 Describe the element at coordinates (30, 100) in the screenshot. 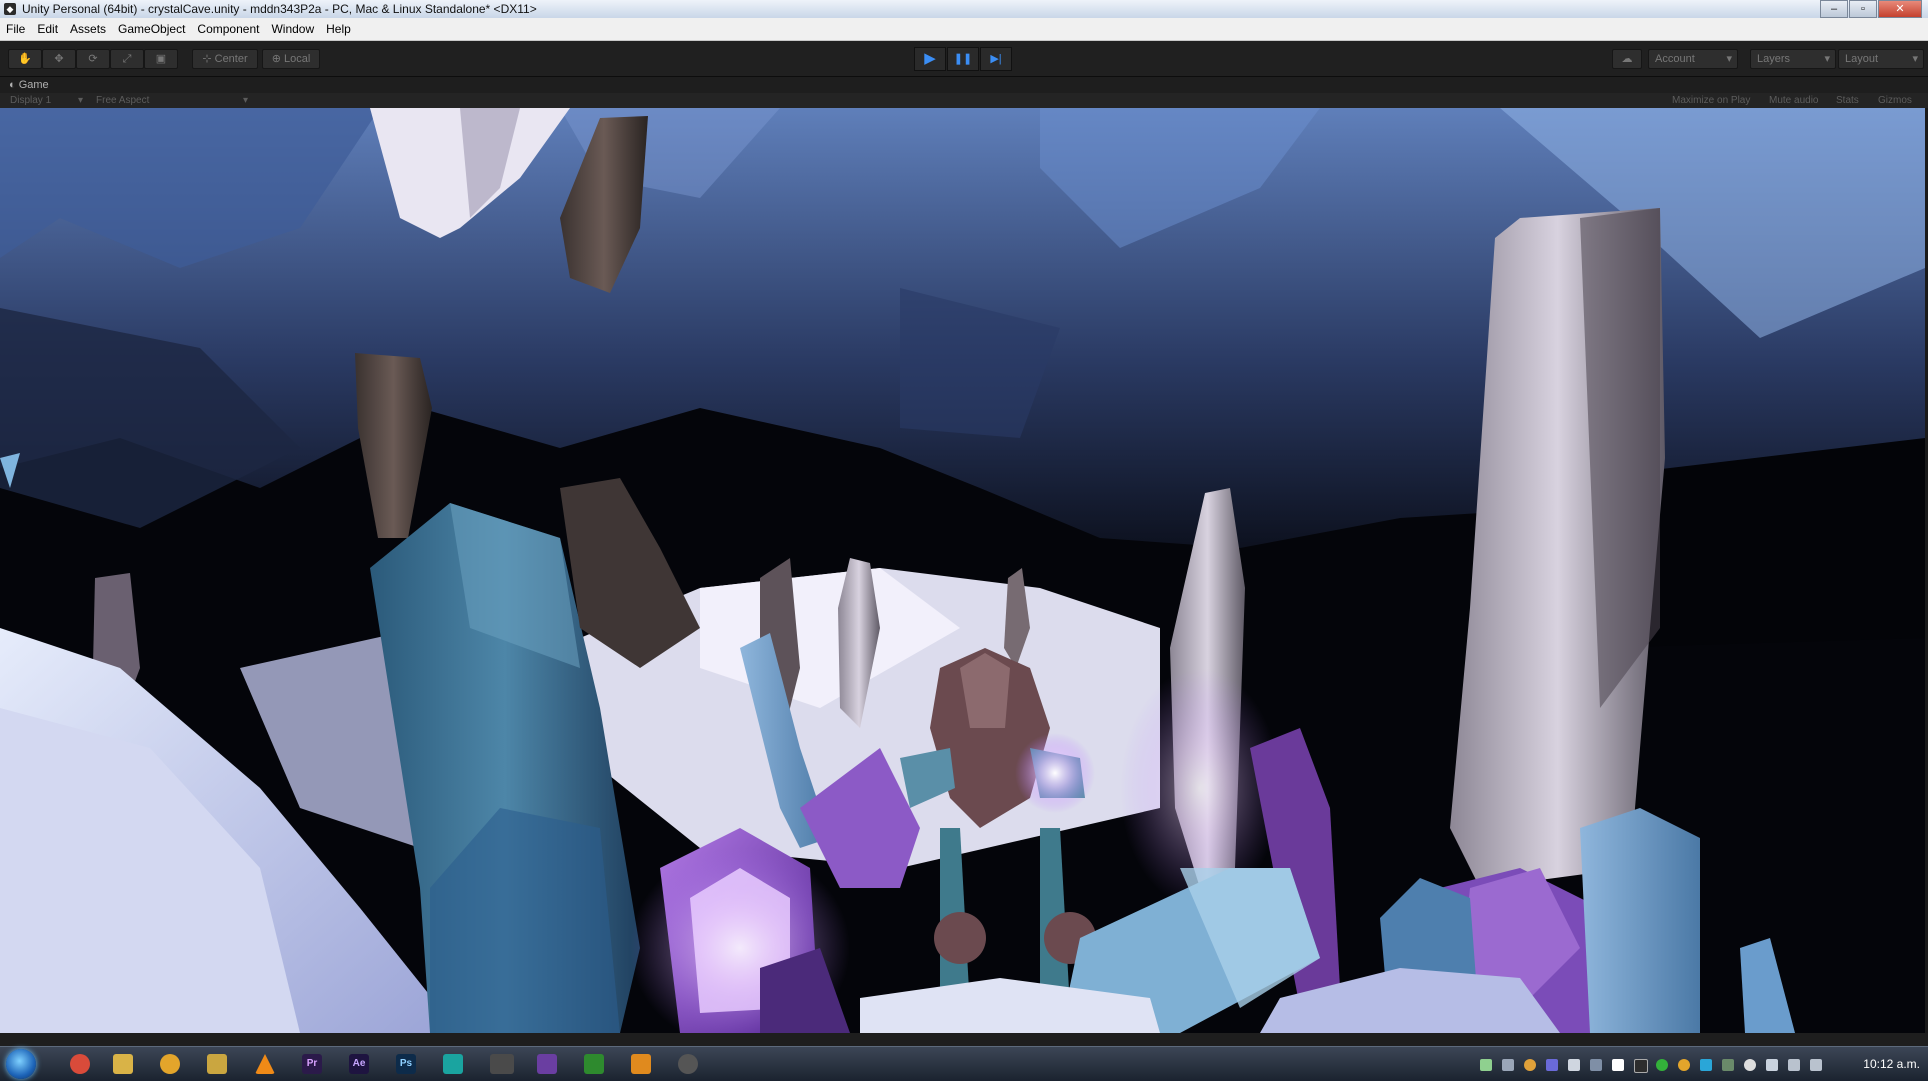

I see `display-dropdown: Display 1` at that location.